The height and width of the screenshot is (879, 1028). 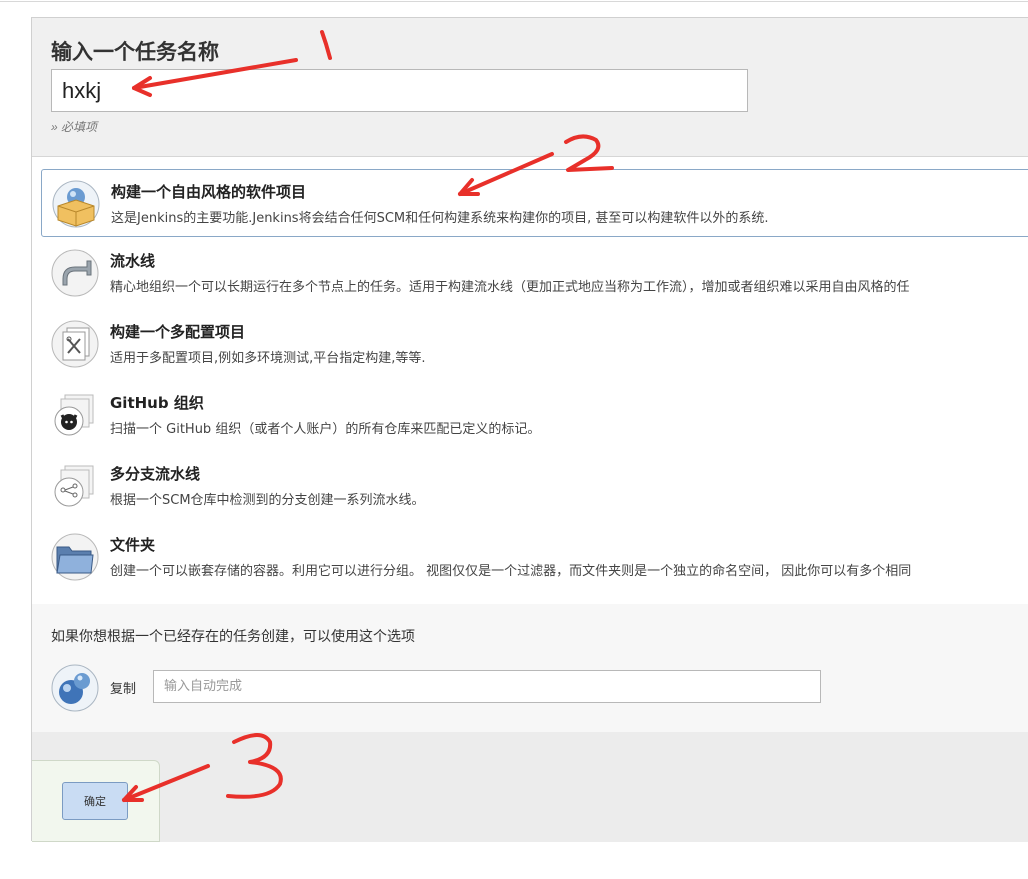 What do you see at coordinates (530, 668) in the screenshot?
I see `copy-from-section: 如果你想根据一个已经存在的任务创建，可以使用这个选项 复制` at bounding box center [530, 668].